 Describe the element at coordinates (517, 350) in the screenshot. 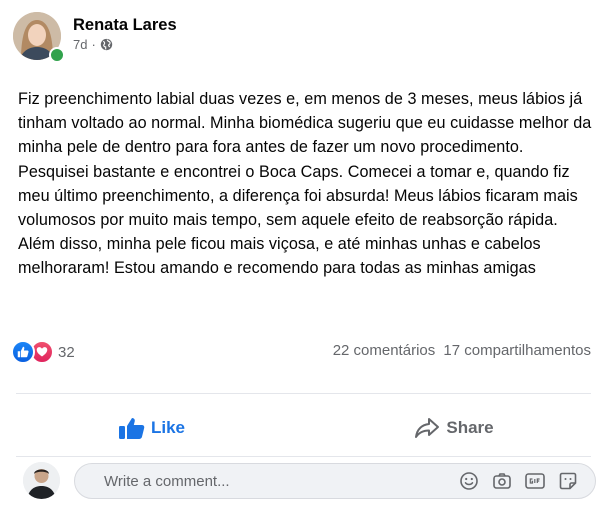

I see `shares-count: 17 compartilhamentos` at that location.